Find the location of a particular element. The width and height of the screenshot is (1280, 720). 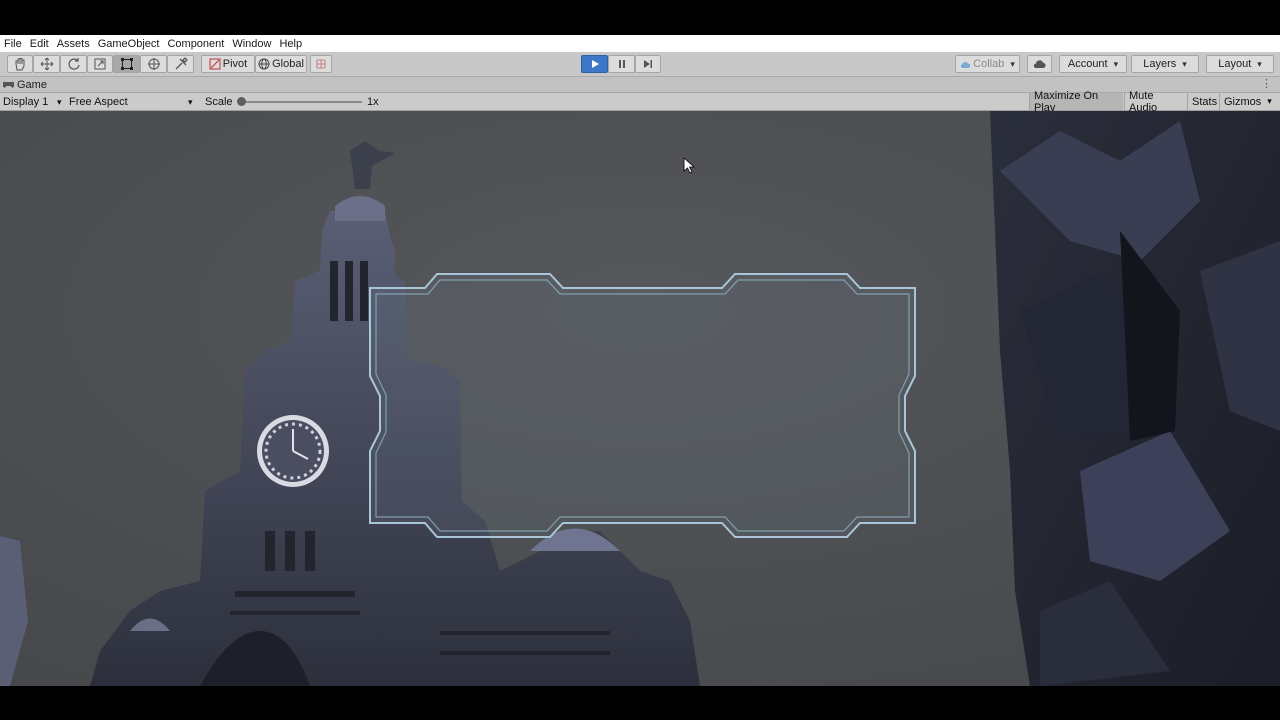

grid-snap-button is located at coordinates (321, 64).